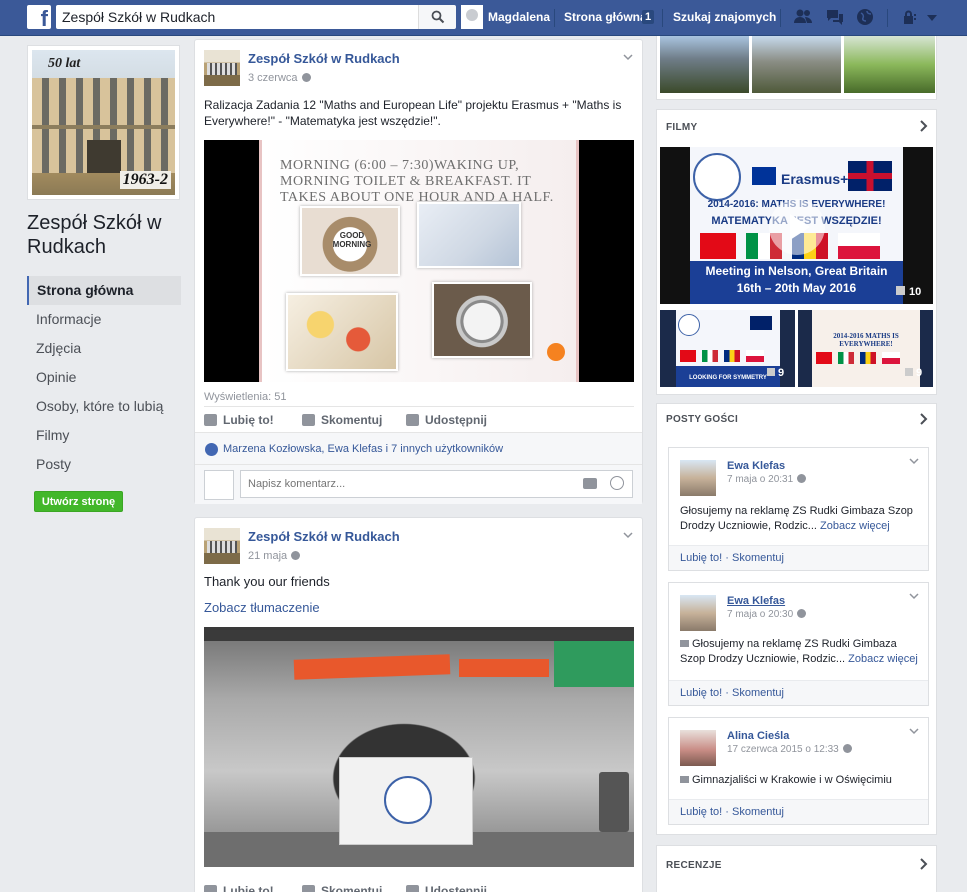 Image resolution: width=967 pixels, height=892 pixels. What do you see at coordinates (104, 319) in the screenshot?
I see `nav-item-about: Informacje` at bounding box center [104, 319].